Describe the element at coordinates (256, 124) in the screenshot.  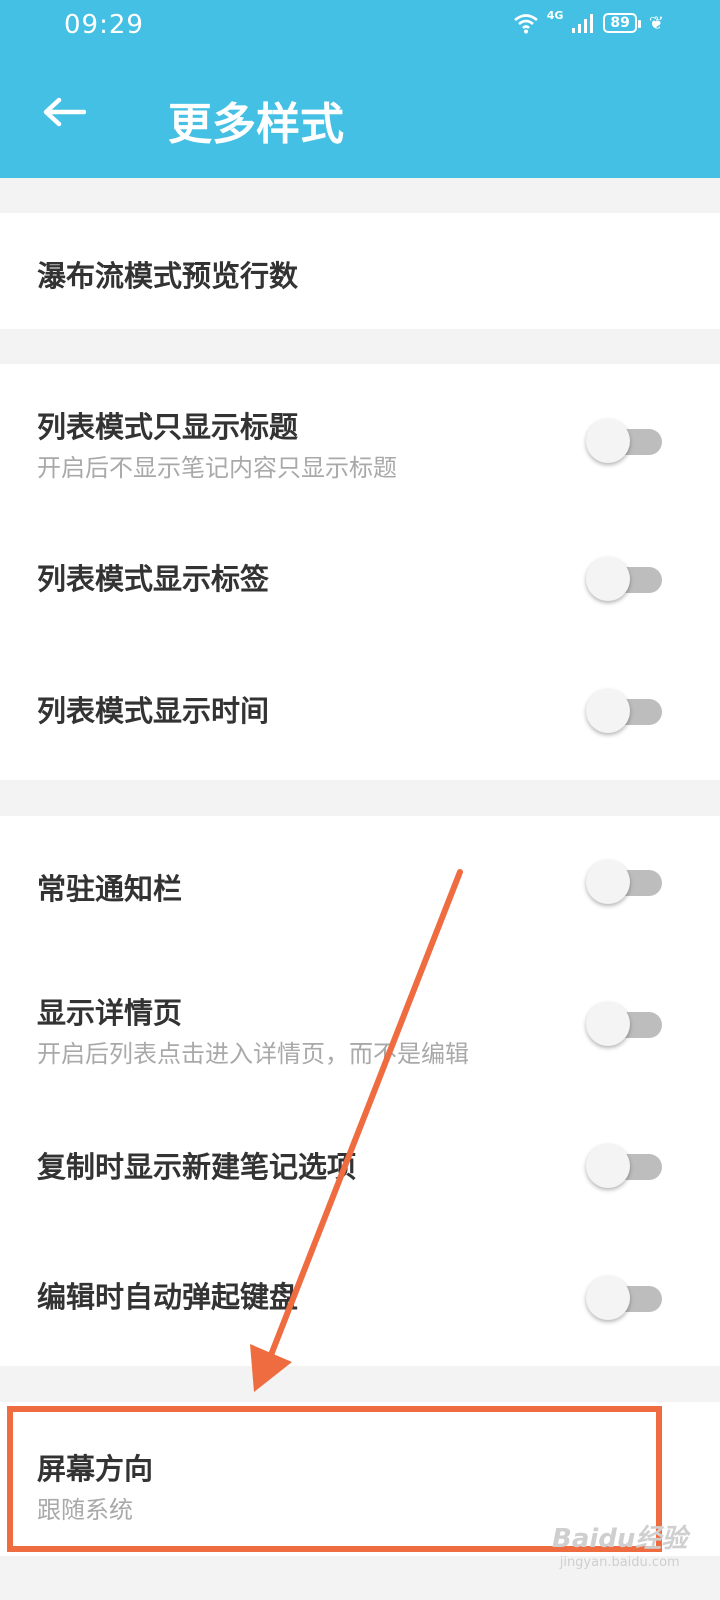
I see `page-title: 更多样式` at that location.